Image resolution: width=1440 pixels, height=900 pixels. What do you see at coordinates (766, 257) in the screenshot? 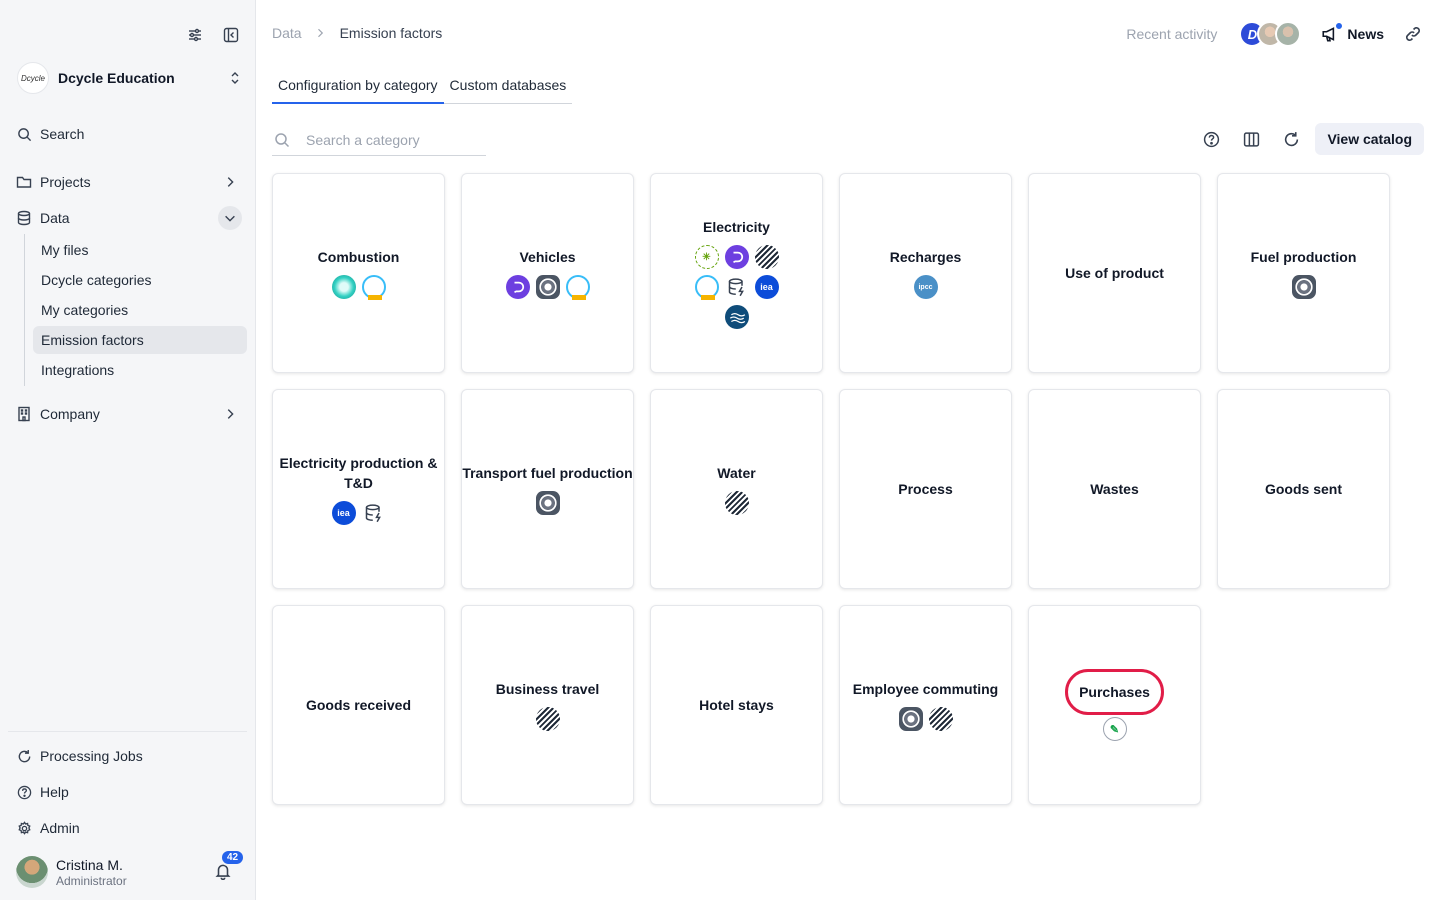
I see `stripe-database-icon` at bounding box center [766, 257].